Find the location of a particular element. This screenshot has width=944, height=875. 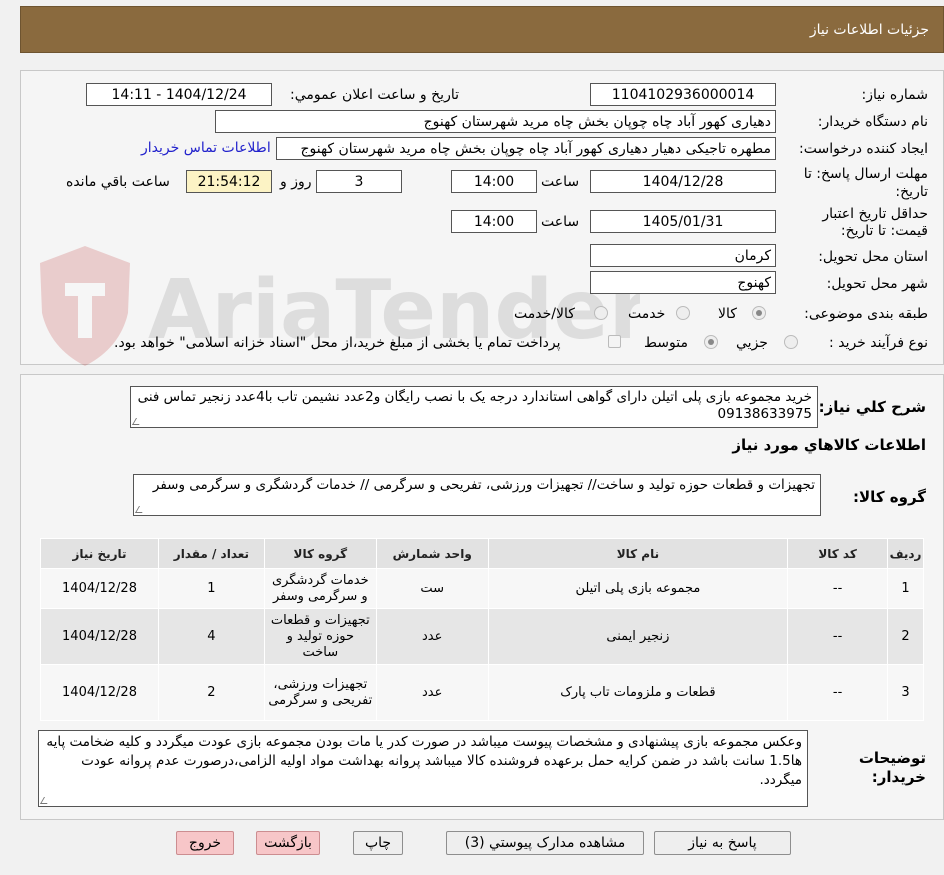

back-button: بازگشت is located at coordinates (288, 843).